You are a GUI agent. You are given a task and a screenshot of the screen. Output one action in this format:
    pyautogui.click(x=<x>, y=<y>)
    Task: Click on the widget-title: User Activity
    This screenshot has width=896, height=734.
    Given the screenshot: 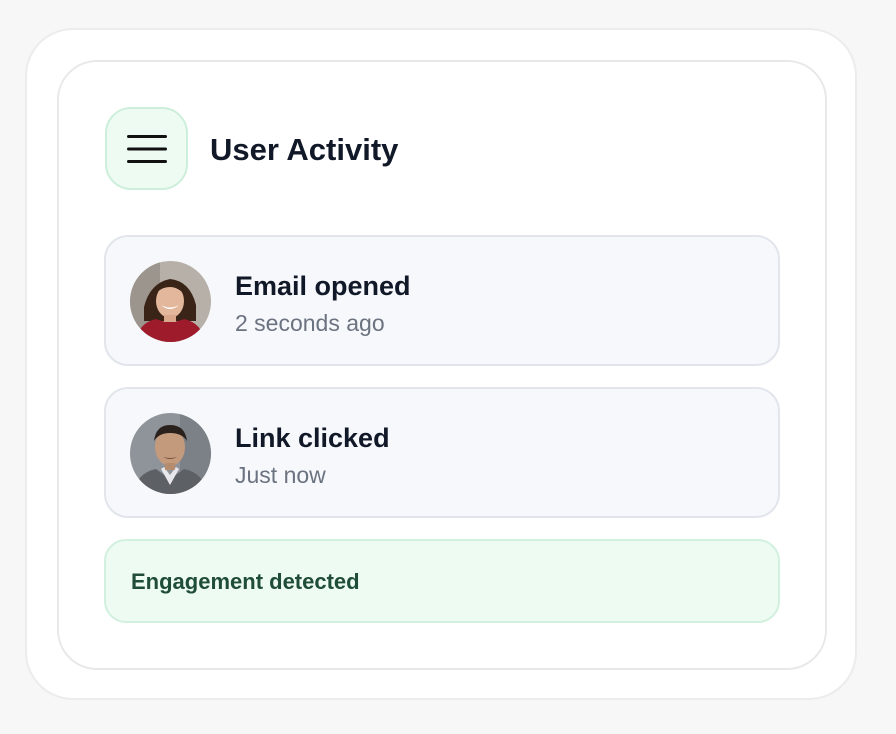 What is the action you would take?
    pyautogui.click(x=304, y=149)
    